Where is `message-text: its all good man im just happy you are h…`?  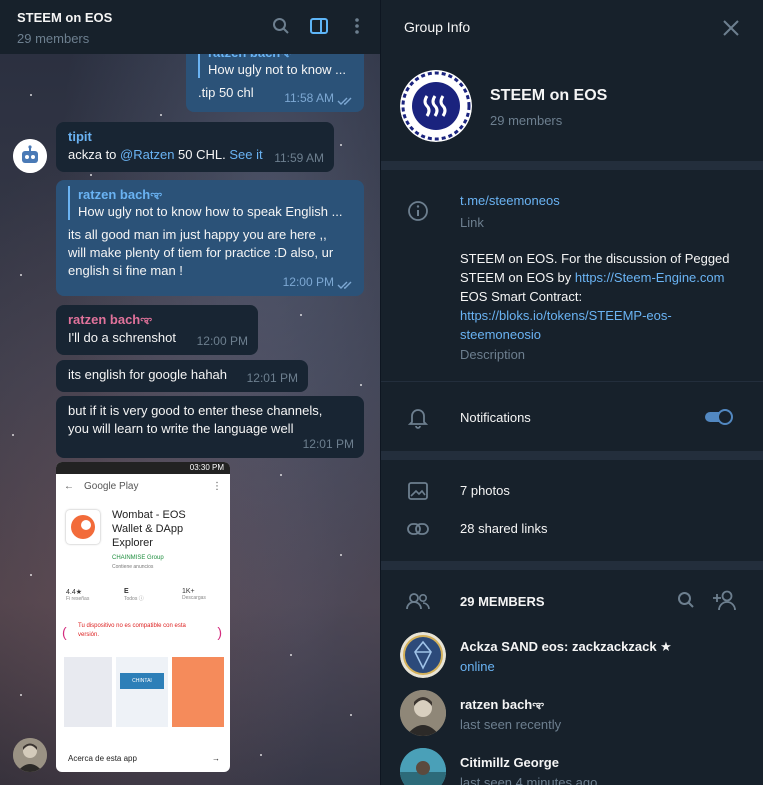
message-text: its all good man im just happy you are h… is located at coordinates (201, 252).